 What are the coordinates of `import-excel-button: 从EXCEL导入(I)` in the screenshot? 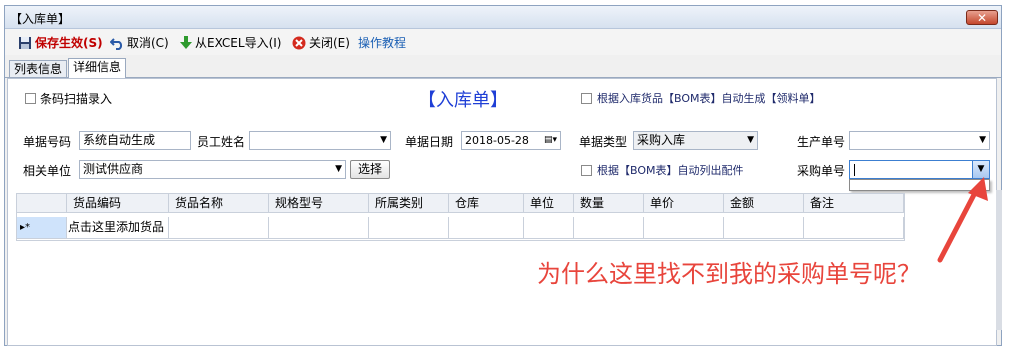 It's located at (230, 42).